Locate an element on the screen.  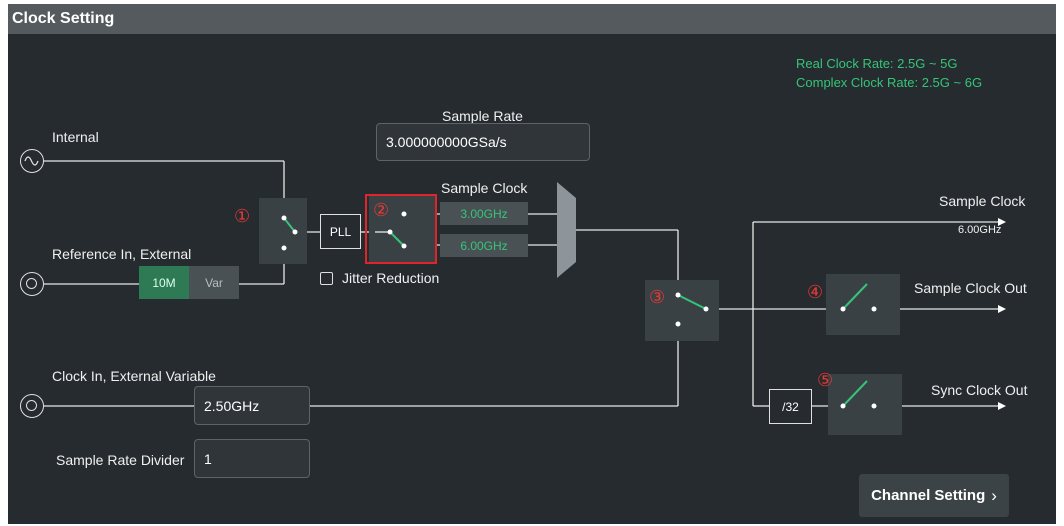
sample-rate-divider-input: 1 is located at coordinates (252, 458).